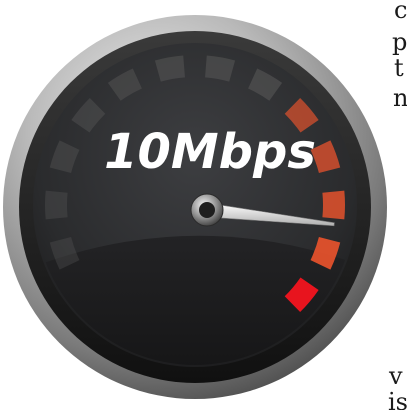 This screenshot has height=410, width=407. Describe the element at coordinates (210, 152) in the screenshot. I see `speed-reading: 10Mbps` at that location.